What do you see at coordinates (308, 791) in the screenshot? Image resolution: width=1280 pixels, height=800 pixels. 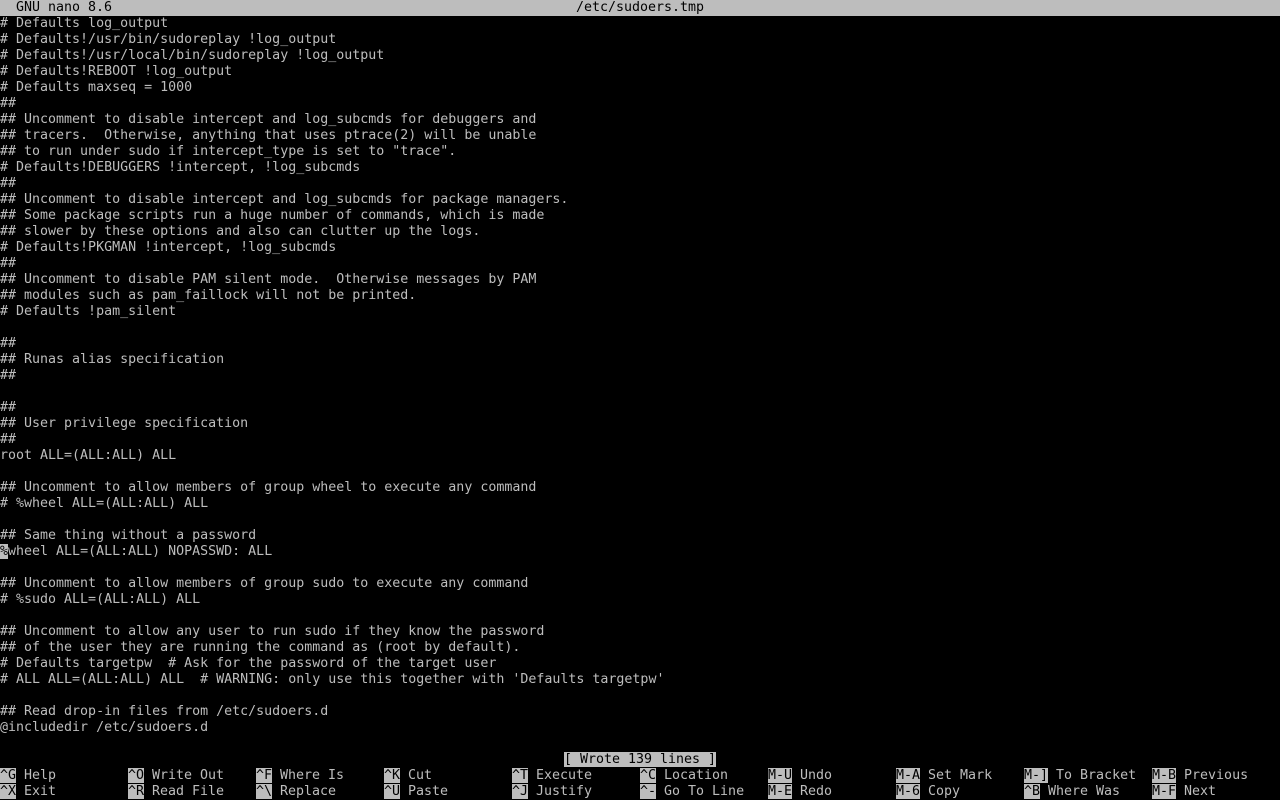 I see `shortcut-label: Replace` at bounding box center [308, 791].